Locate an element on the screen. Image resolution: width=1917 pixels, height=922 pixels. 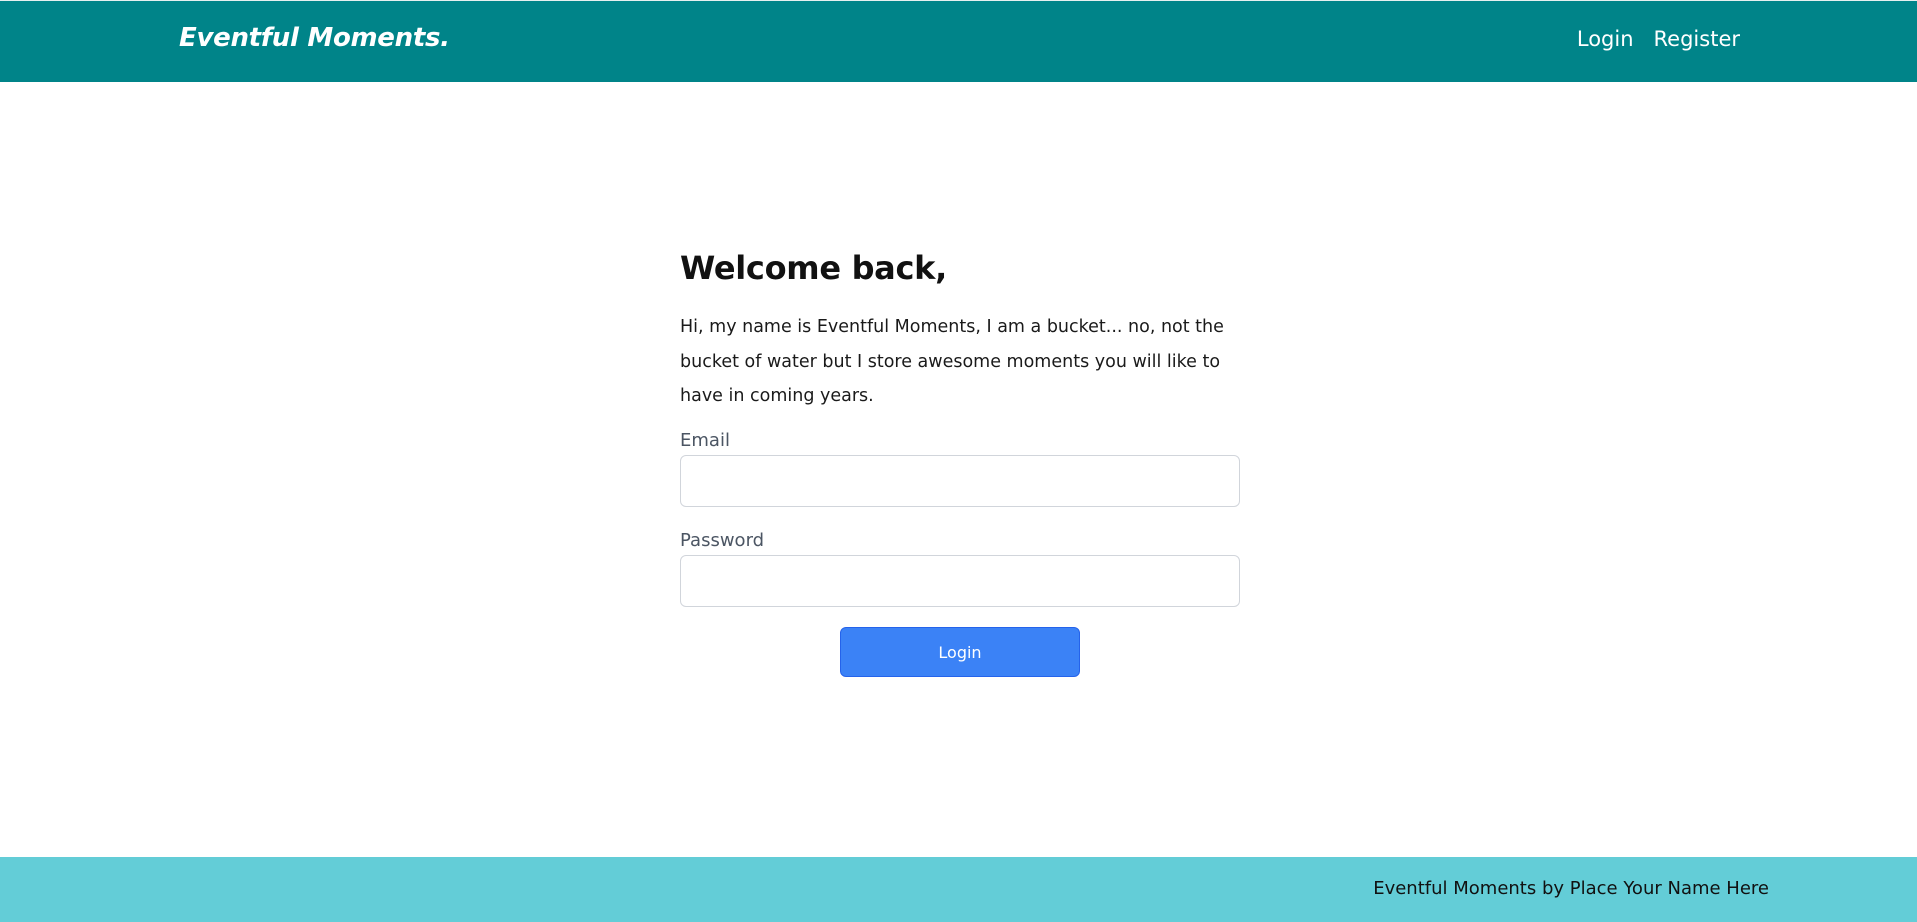
login-form: Email Password Login is located at coordinates (960, 553).